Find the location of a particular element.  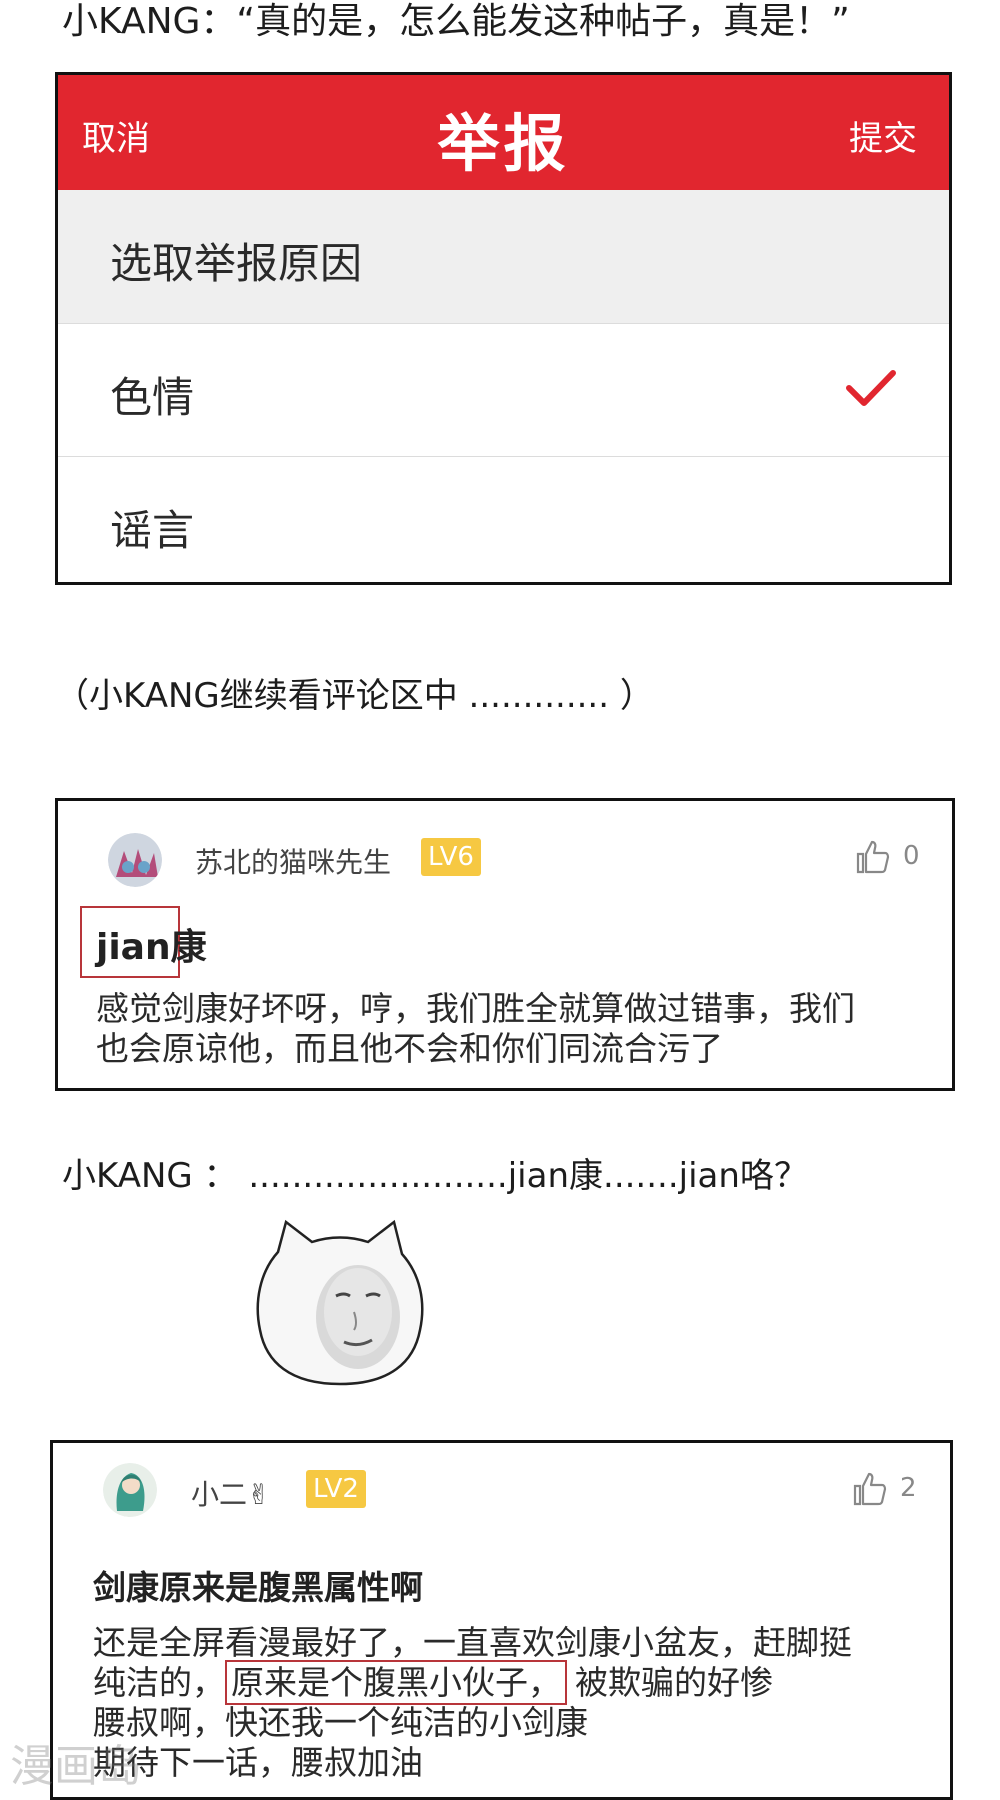

highlighted-phrase: 原来是个腹黑小伙子， is located at coordinates (396, 1682).